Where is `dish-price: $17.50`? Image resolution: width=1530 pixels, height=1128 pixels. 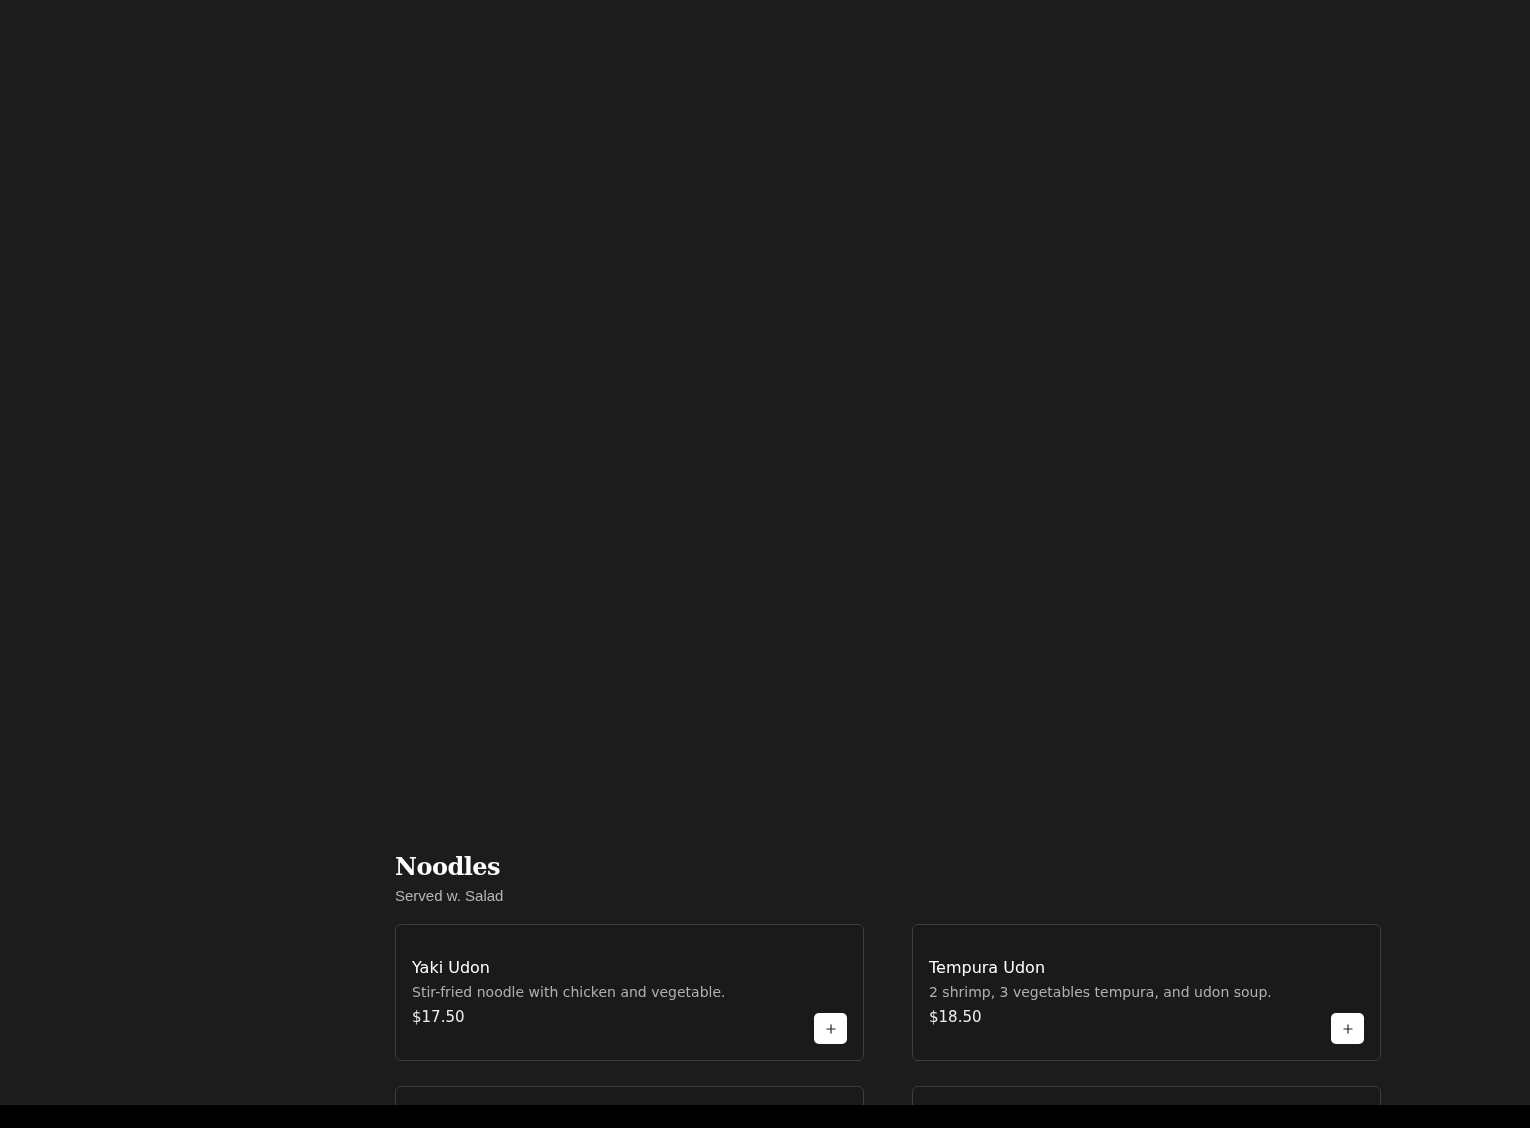
dish-price: $17.50 is located at coordinates (438, 1017).